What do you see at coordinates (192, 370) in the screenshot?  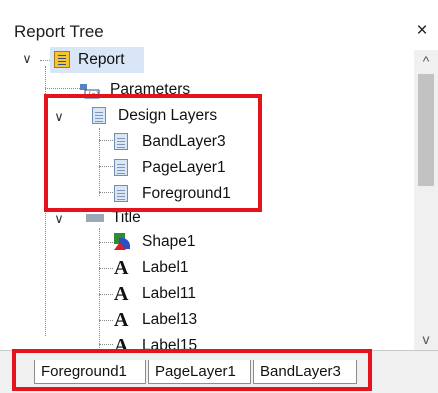 I see `highlight-box-tabs` at bounding box center [192, 370].